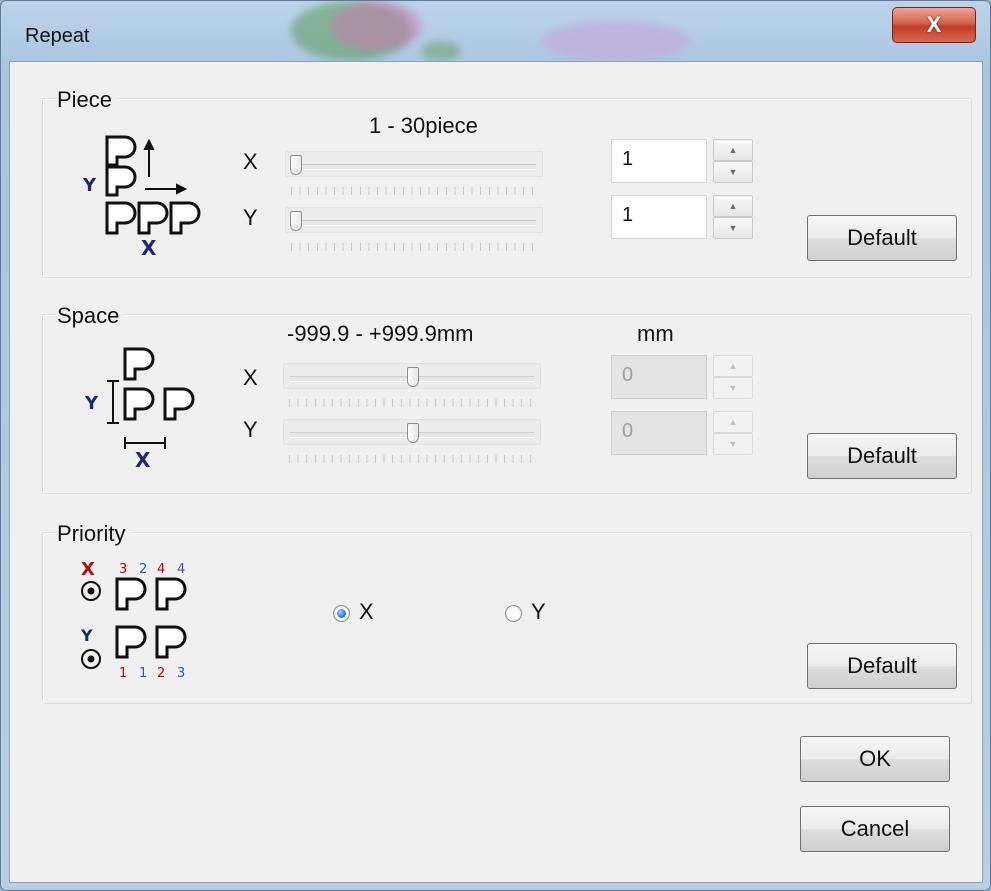 Image resolution: width=991 pixels, height=891 pixels. What do you see at coordinates (733, 172) in the screenshot?
I see `piece-x-spin-down-icon: ▼` at bounding box center [733, 172].